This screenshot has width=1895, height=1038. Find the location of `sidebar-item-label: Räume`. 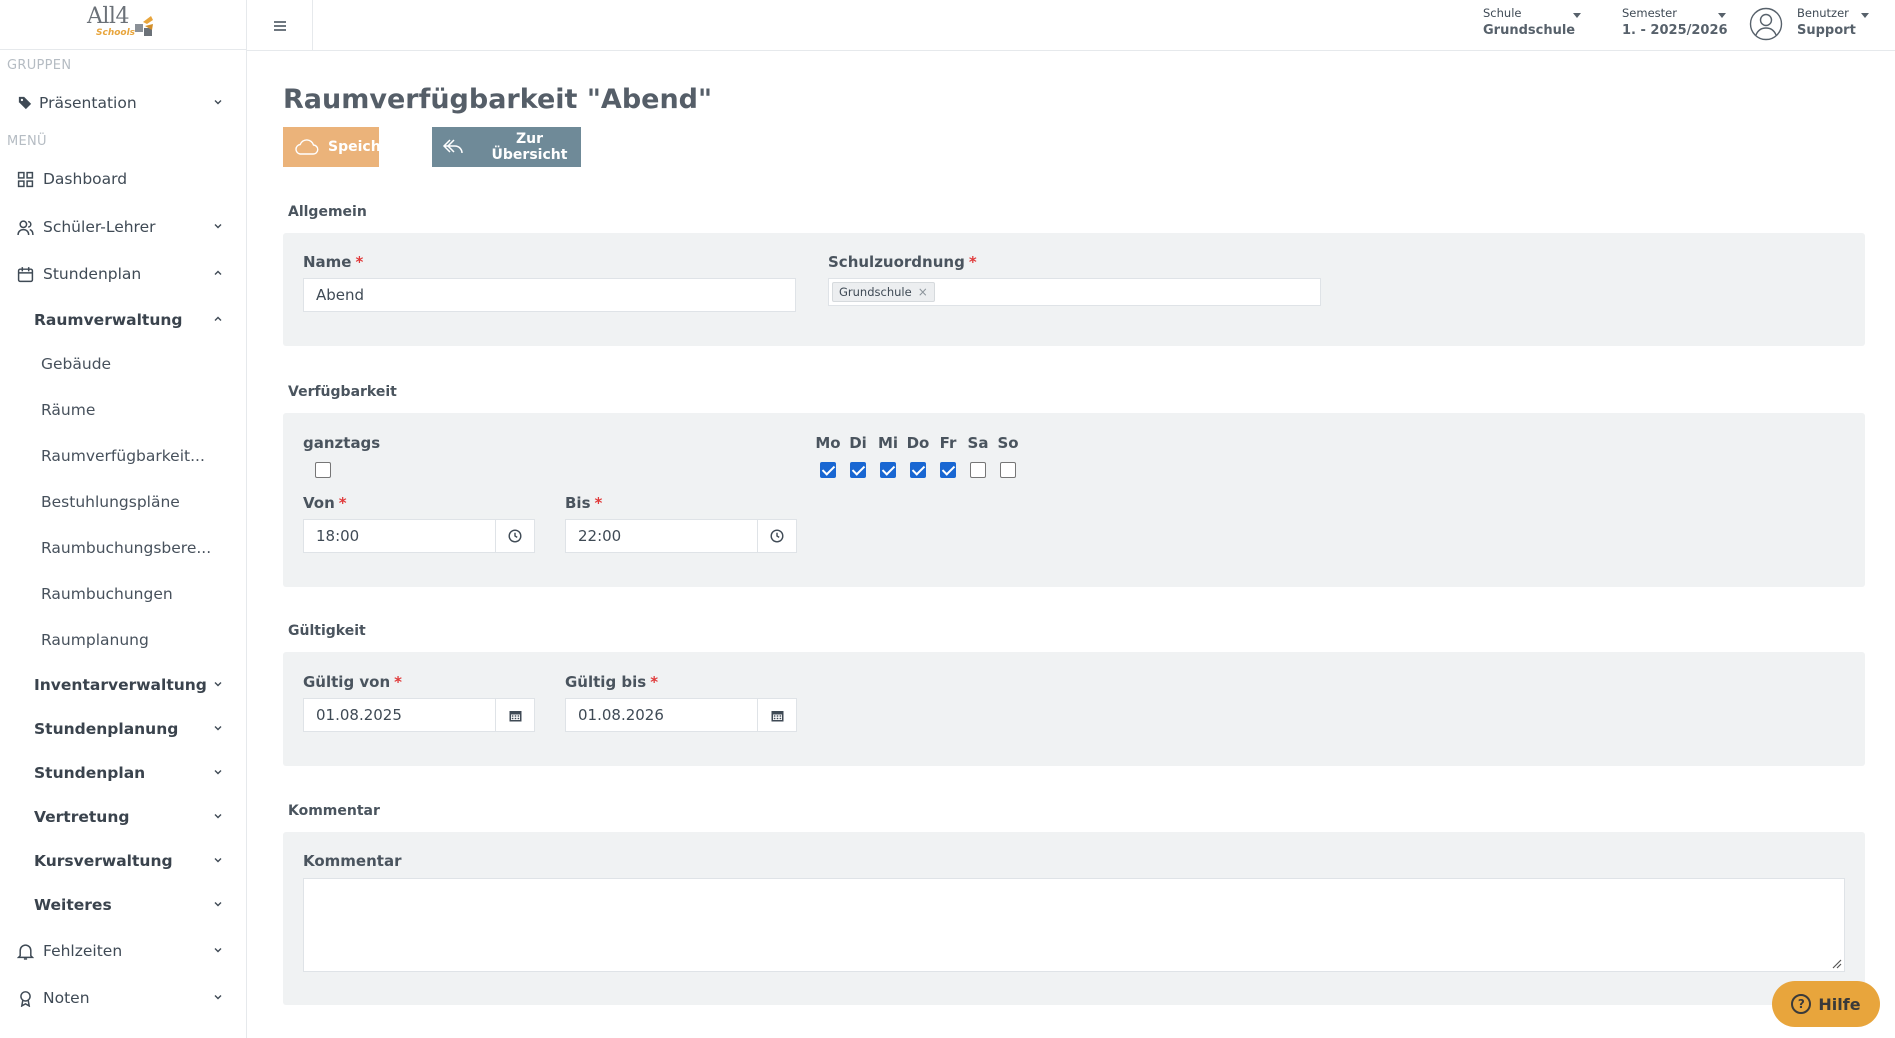

sidebar-item-label: Räume is located at coordinates (68, 410).